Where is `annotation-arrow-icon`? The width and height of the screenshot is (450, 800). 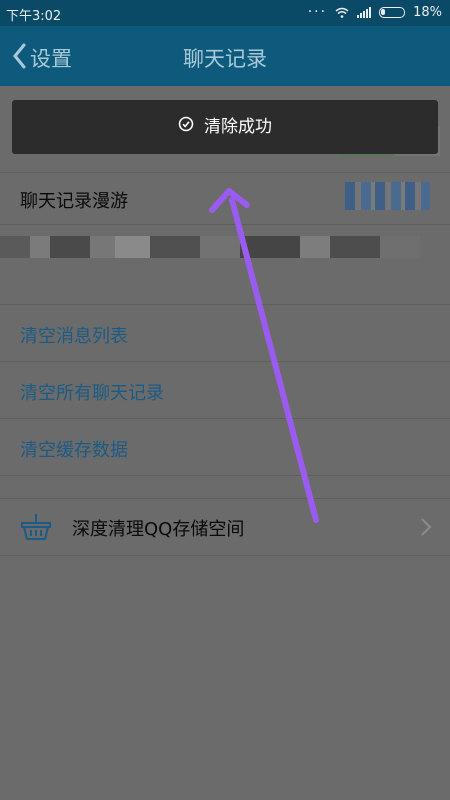
annotation-arrow-icon is located at coordinates (264, 355).